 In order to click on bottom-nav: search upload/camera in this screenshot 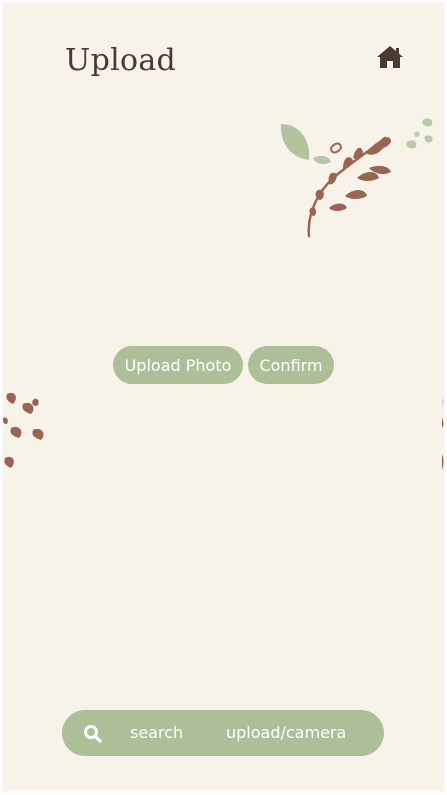, I will do `click(223, 733)`.